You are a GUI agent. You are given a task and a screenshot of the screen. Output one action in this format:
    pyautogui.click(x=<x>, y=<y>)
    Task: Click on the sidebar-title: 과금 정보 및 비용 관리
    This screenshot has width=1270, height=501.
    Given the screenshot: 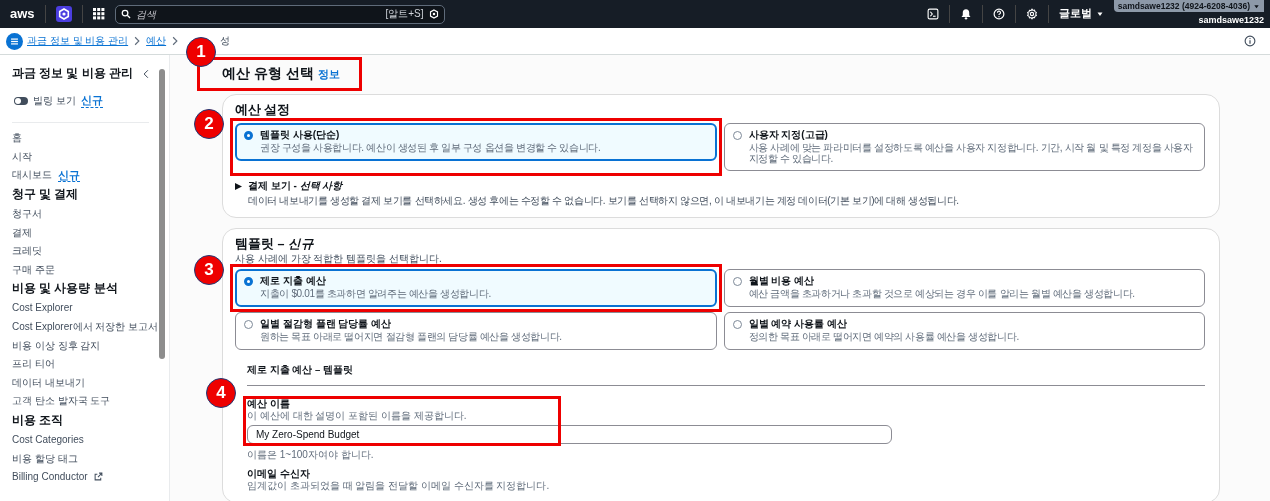 What is the action you would take?
    pyautogui.click(x=72, y=74)
    